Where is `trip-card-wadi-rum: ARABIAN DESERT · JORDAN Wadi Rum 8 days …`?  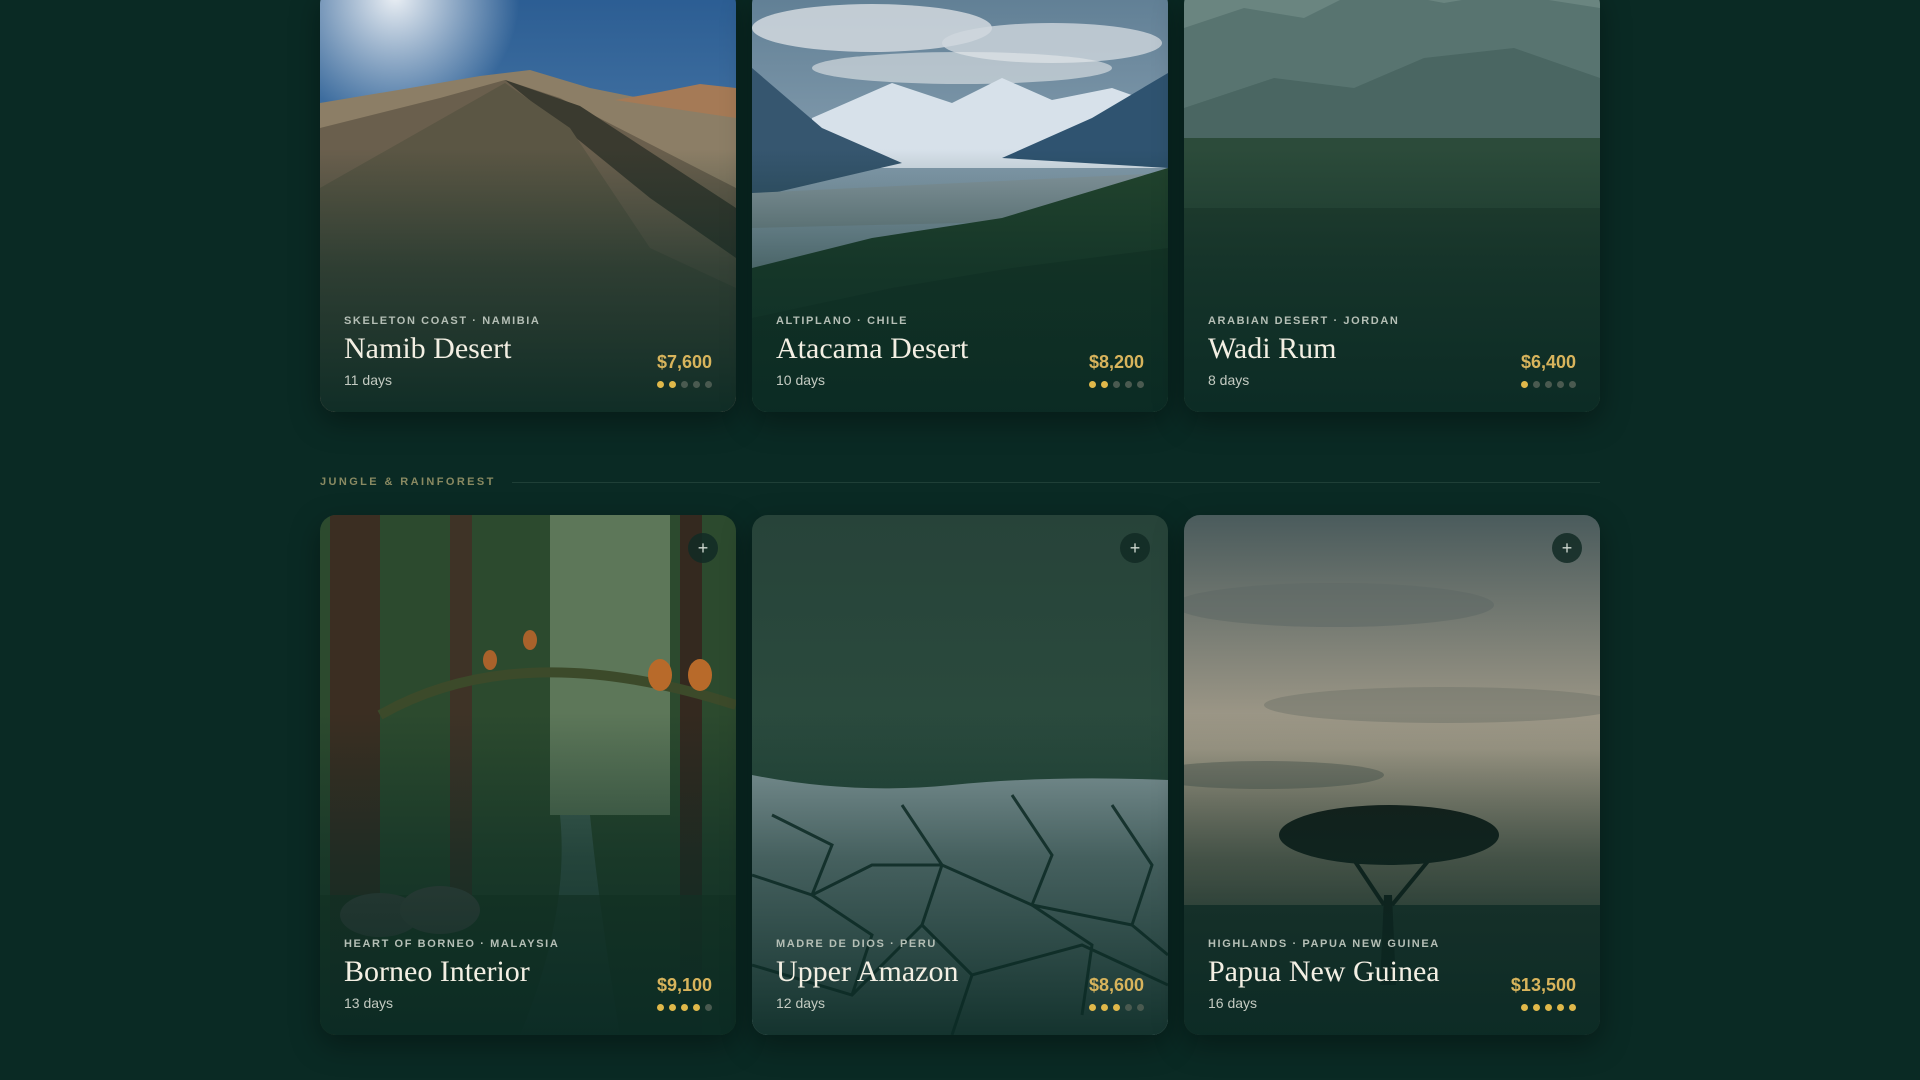
trip-card-wadi-rum: ARABIAN DESERT · JORDAN Wadi Rum 8 days … is located at coordinates (1392, 206).